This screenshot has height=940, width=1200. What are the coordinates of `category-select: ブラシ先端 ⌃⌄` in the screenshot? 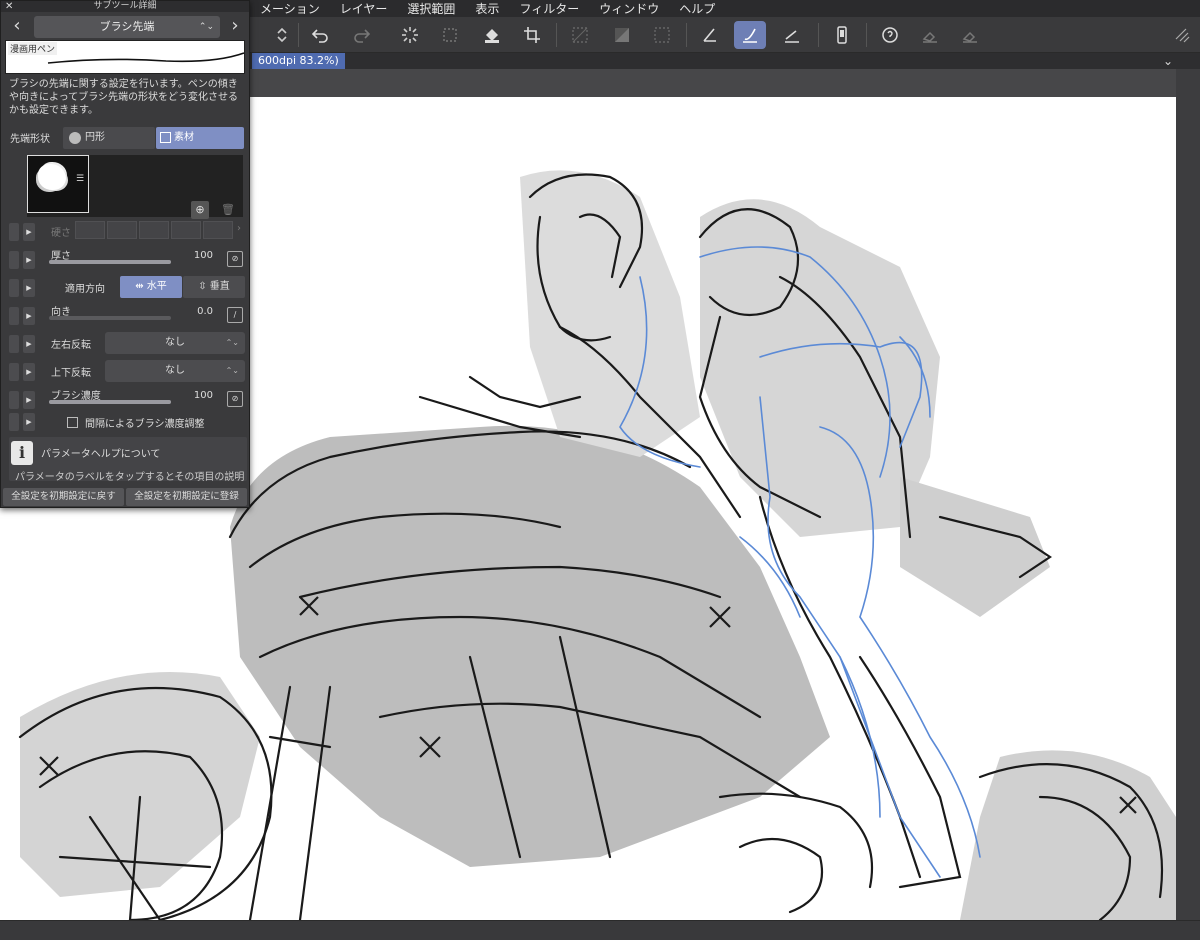 It's located at (127, 27).